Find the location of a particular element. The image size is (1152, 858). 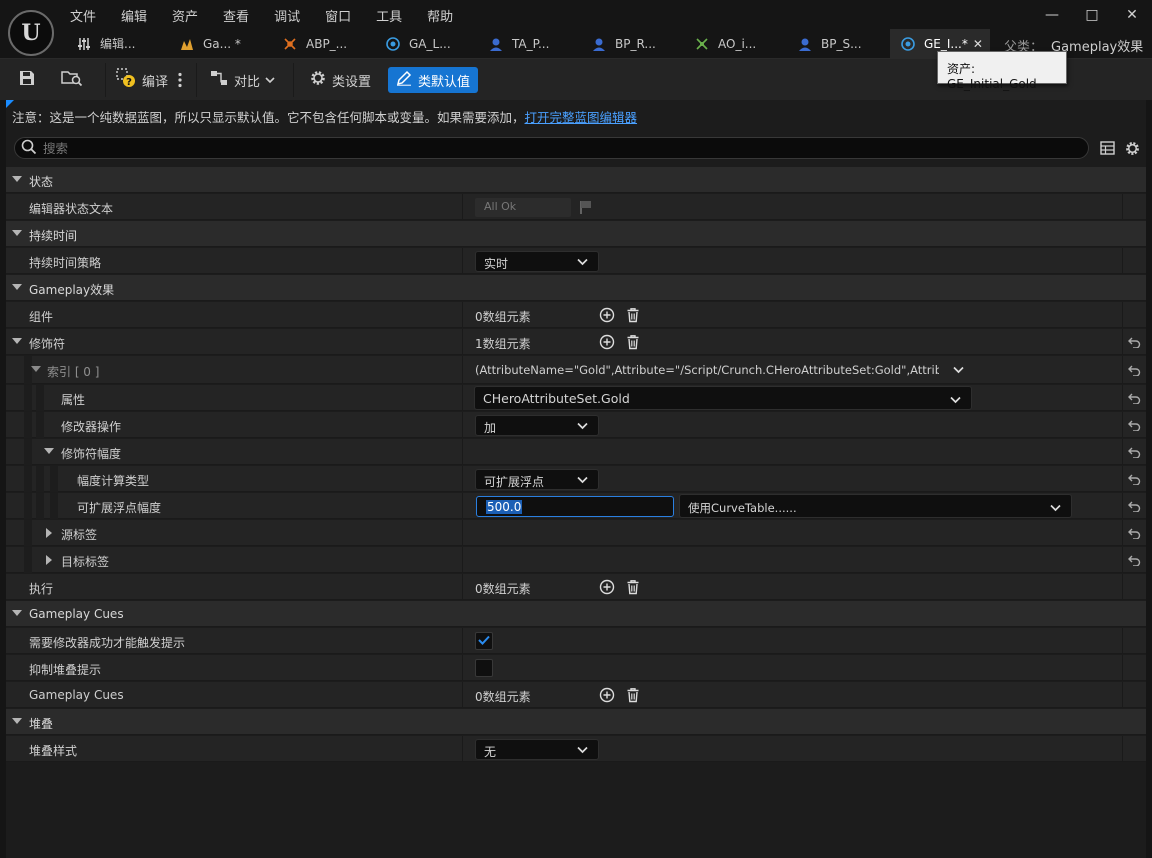

editor-status-text: All Ok is located at coordinates (523, 207).